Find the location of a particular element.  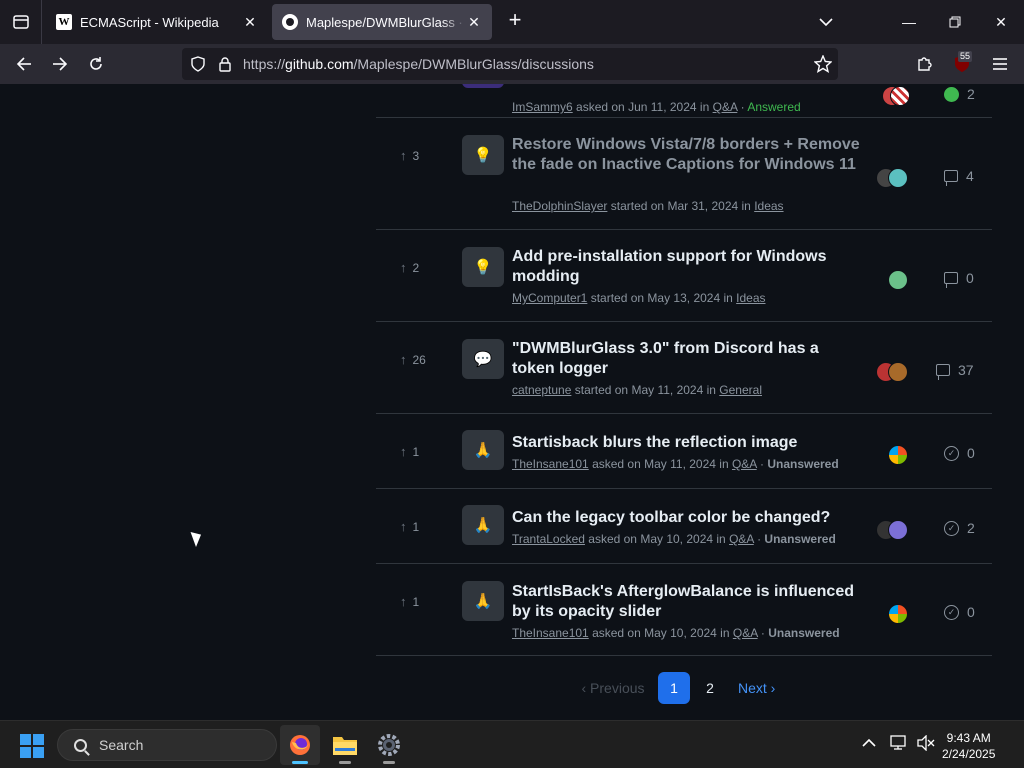

upvote-button: ↑ 3 is located at coordinates (420, 155).